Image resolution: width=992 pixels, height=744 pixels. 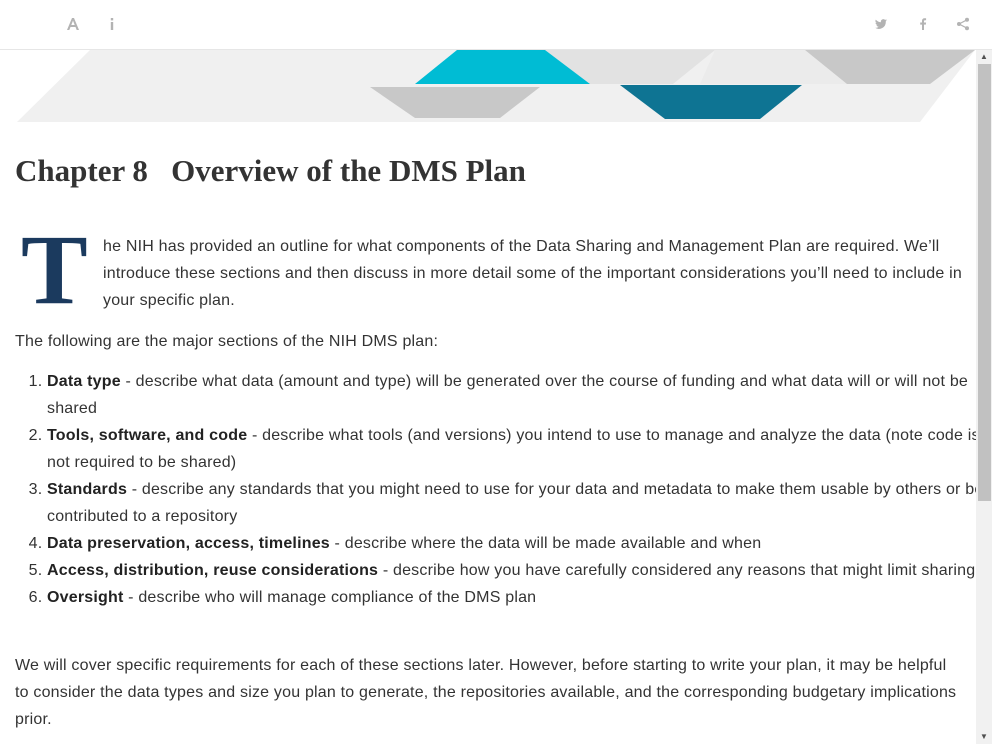 What do you see at coordinates (496, 86) in the screenshot?
I see `chapter-banner` at bounding box center [496, 86].